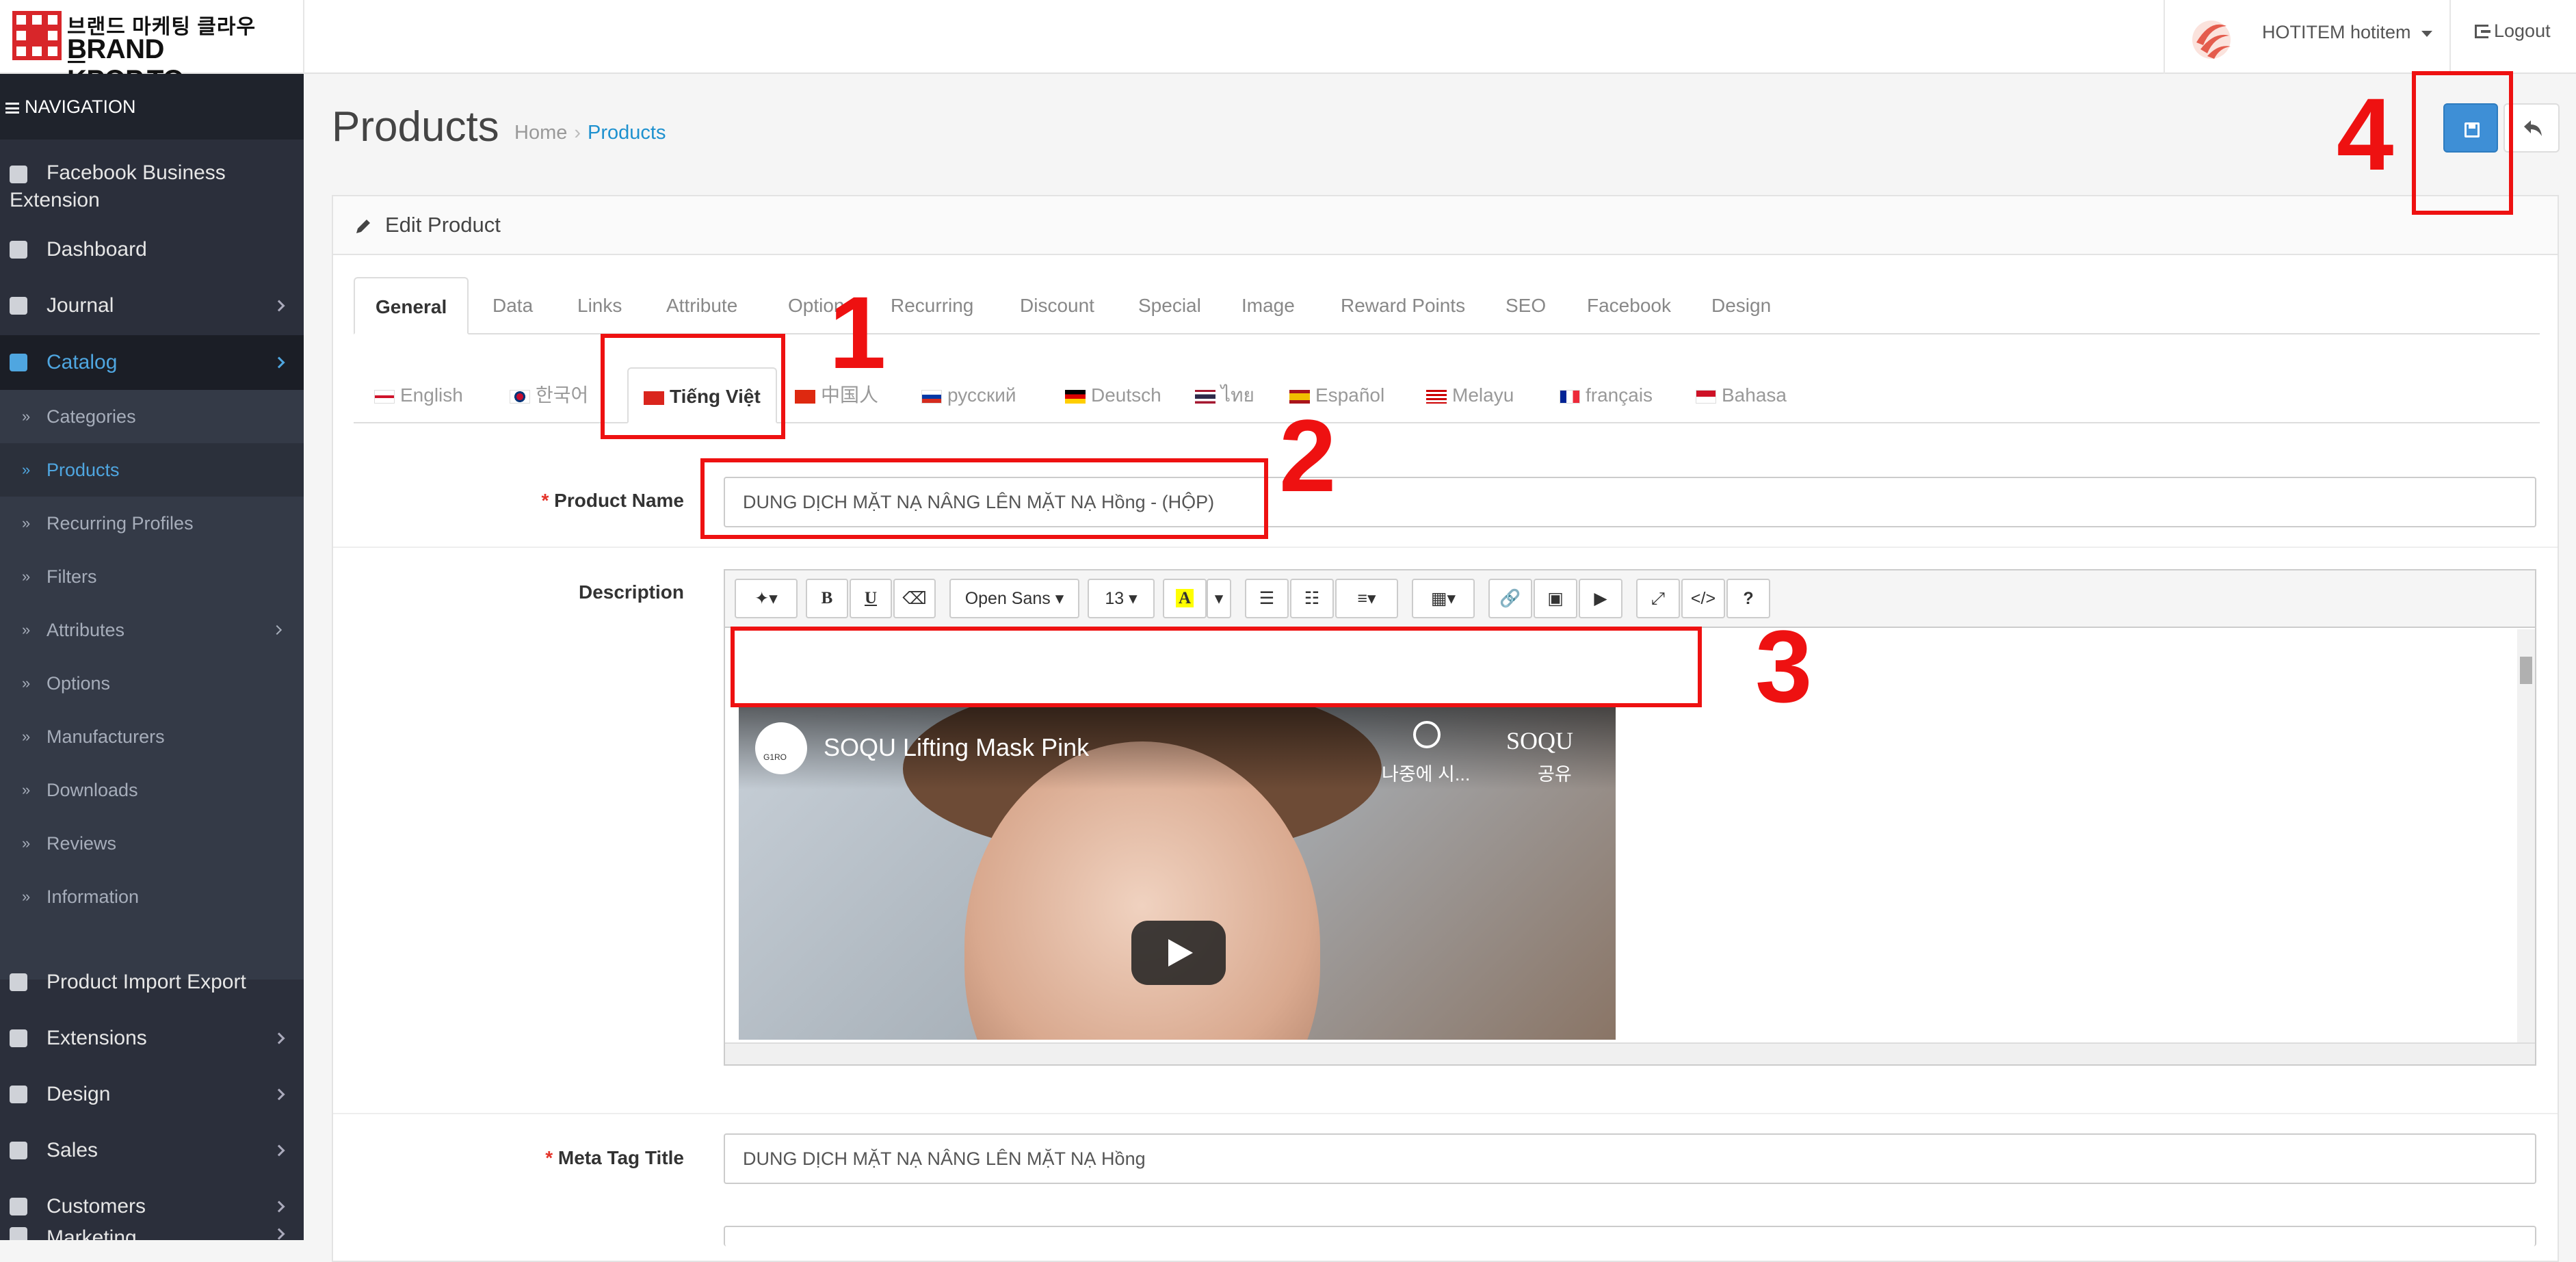 The image size is (2576, 1262). What do you see at coordinates (1427, 734) in the screenshot?
I see `clock-icon` at bounding box center [1427, 734].